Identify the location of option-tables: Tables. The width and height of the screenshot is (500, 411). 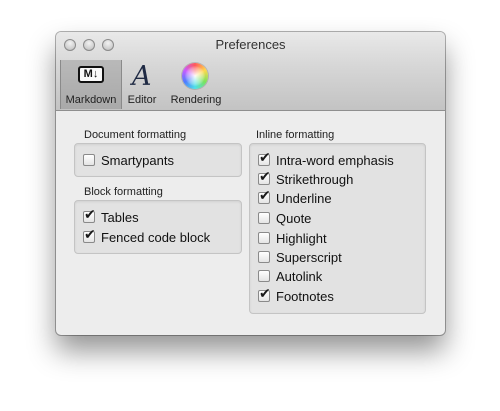
(111, 216).